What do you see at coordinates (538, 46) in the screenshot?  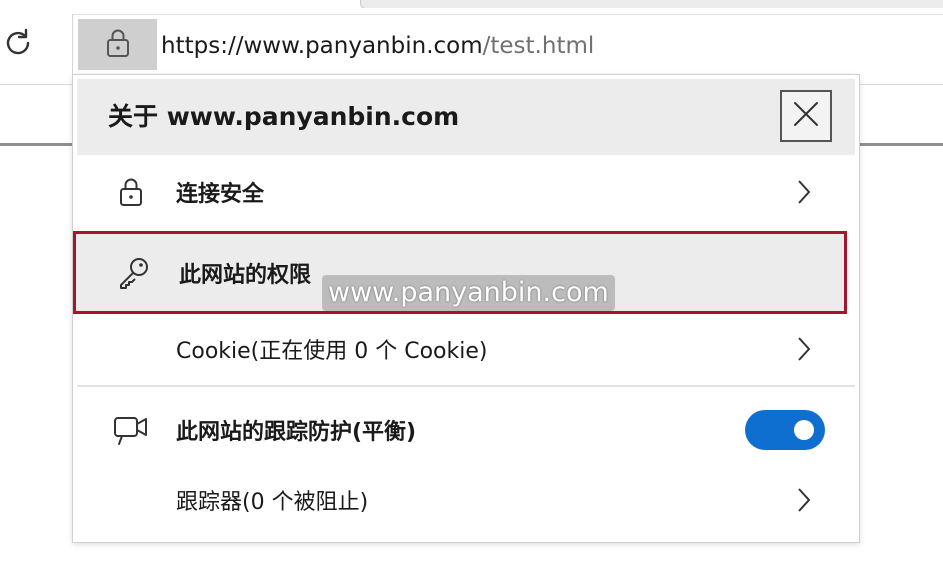 I see `url-path: /test.html` at bounding box center [538, 46].